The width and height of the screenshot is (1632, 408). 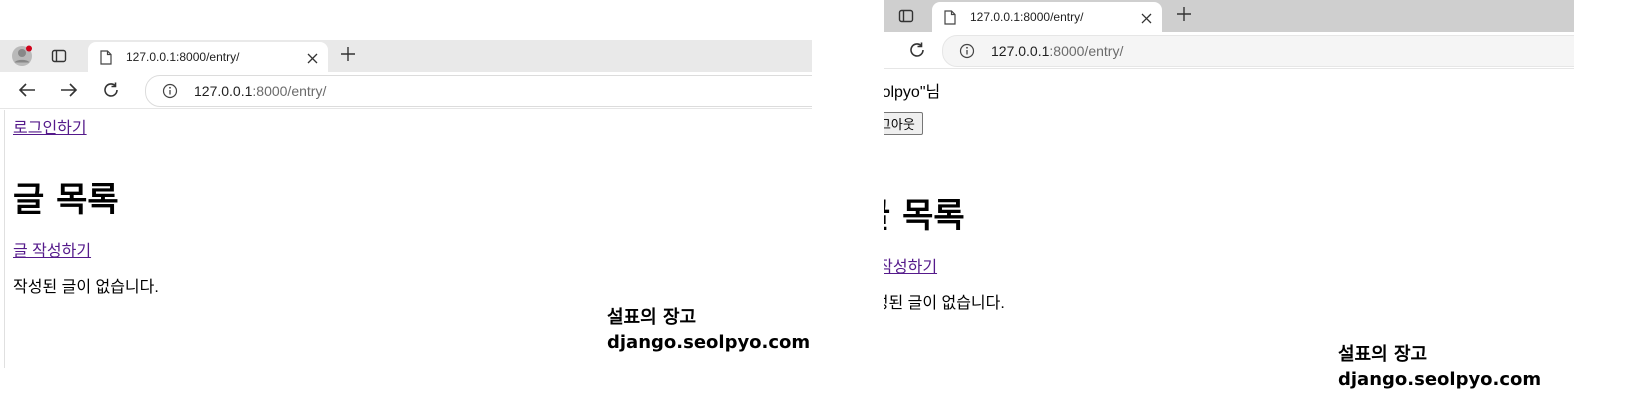 I want to click on watermark-left: 설표의 장고 django.seolpyo.com, so click(x=708, y=330).